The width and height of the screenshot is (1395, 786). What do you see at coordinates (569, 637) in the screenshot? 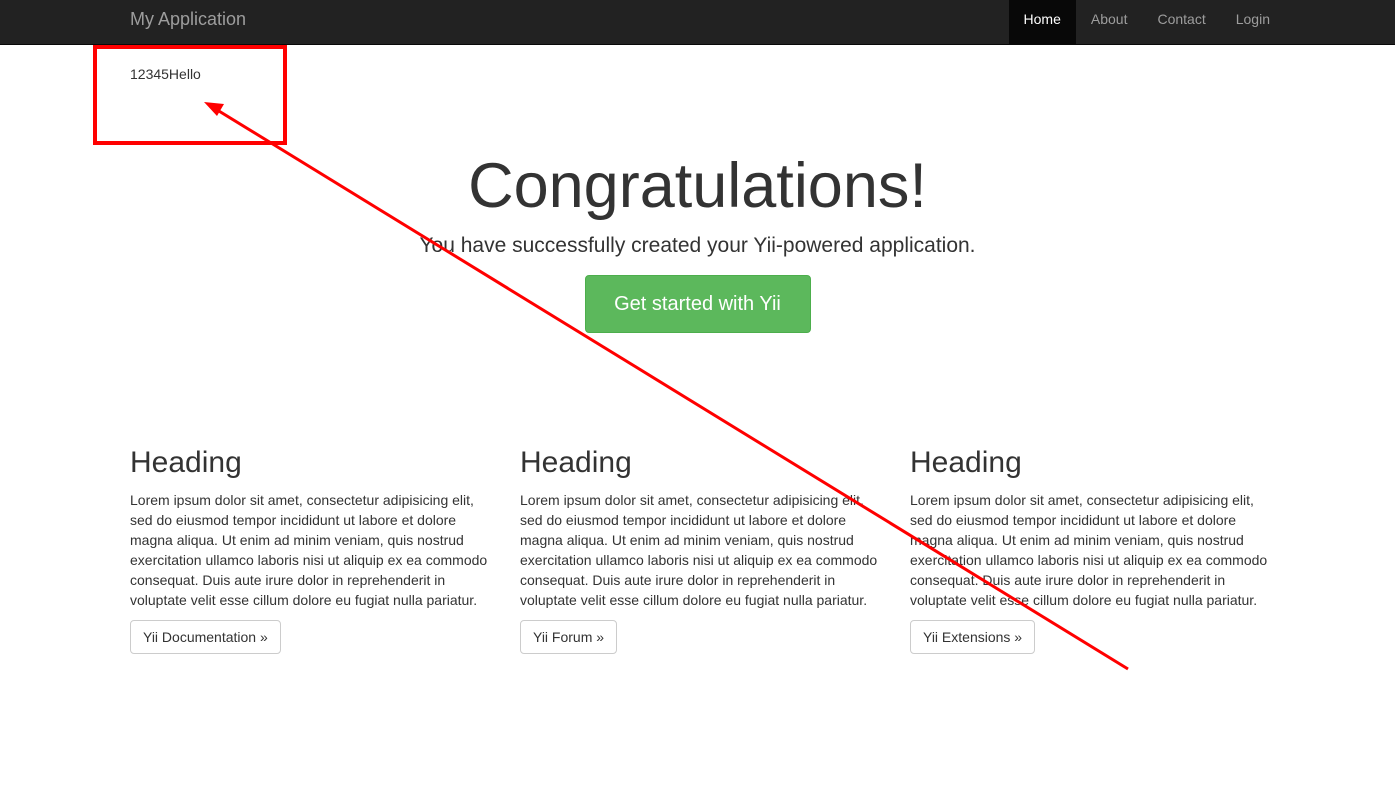
I see `yii-forum-button: Yii Forum »` at bounding box center [569, 637].